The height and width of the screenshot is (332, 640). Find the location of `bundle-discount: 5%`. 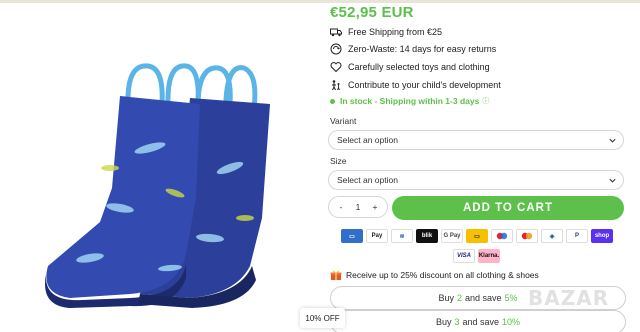

bundle-discount: 5% is located at coordinates (511, 298).